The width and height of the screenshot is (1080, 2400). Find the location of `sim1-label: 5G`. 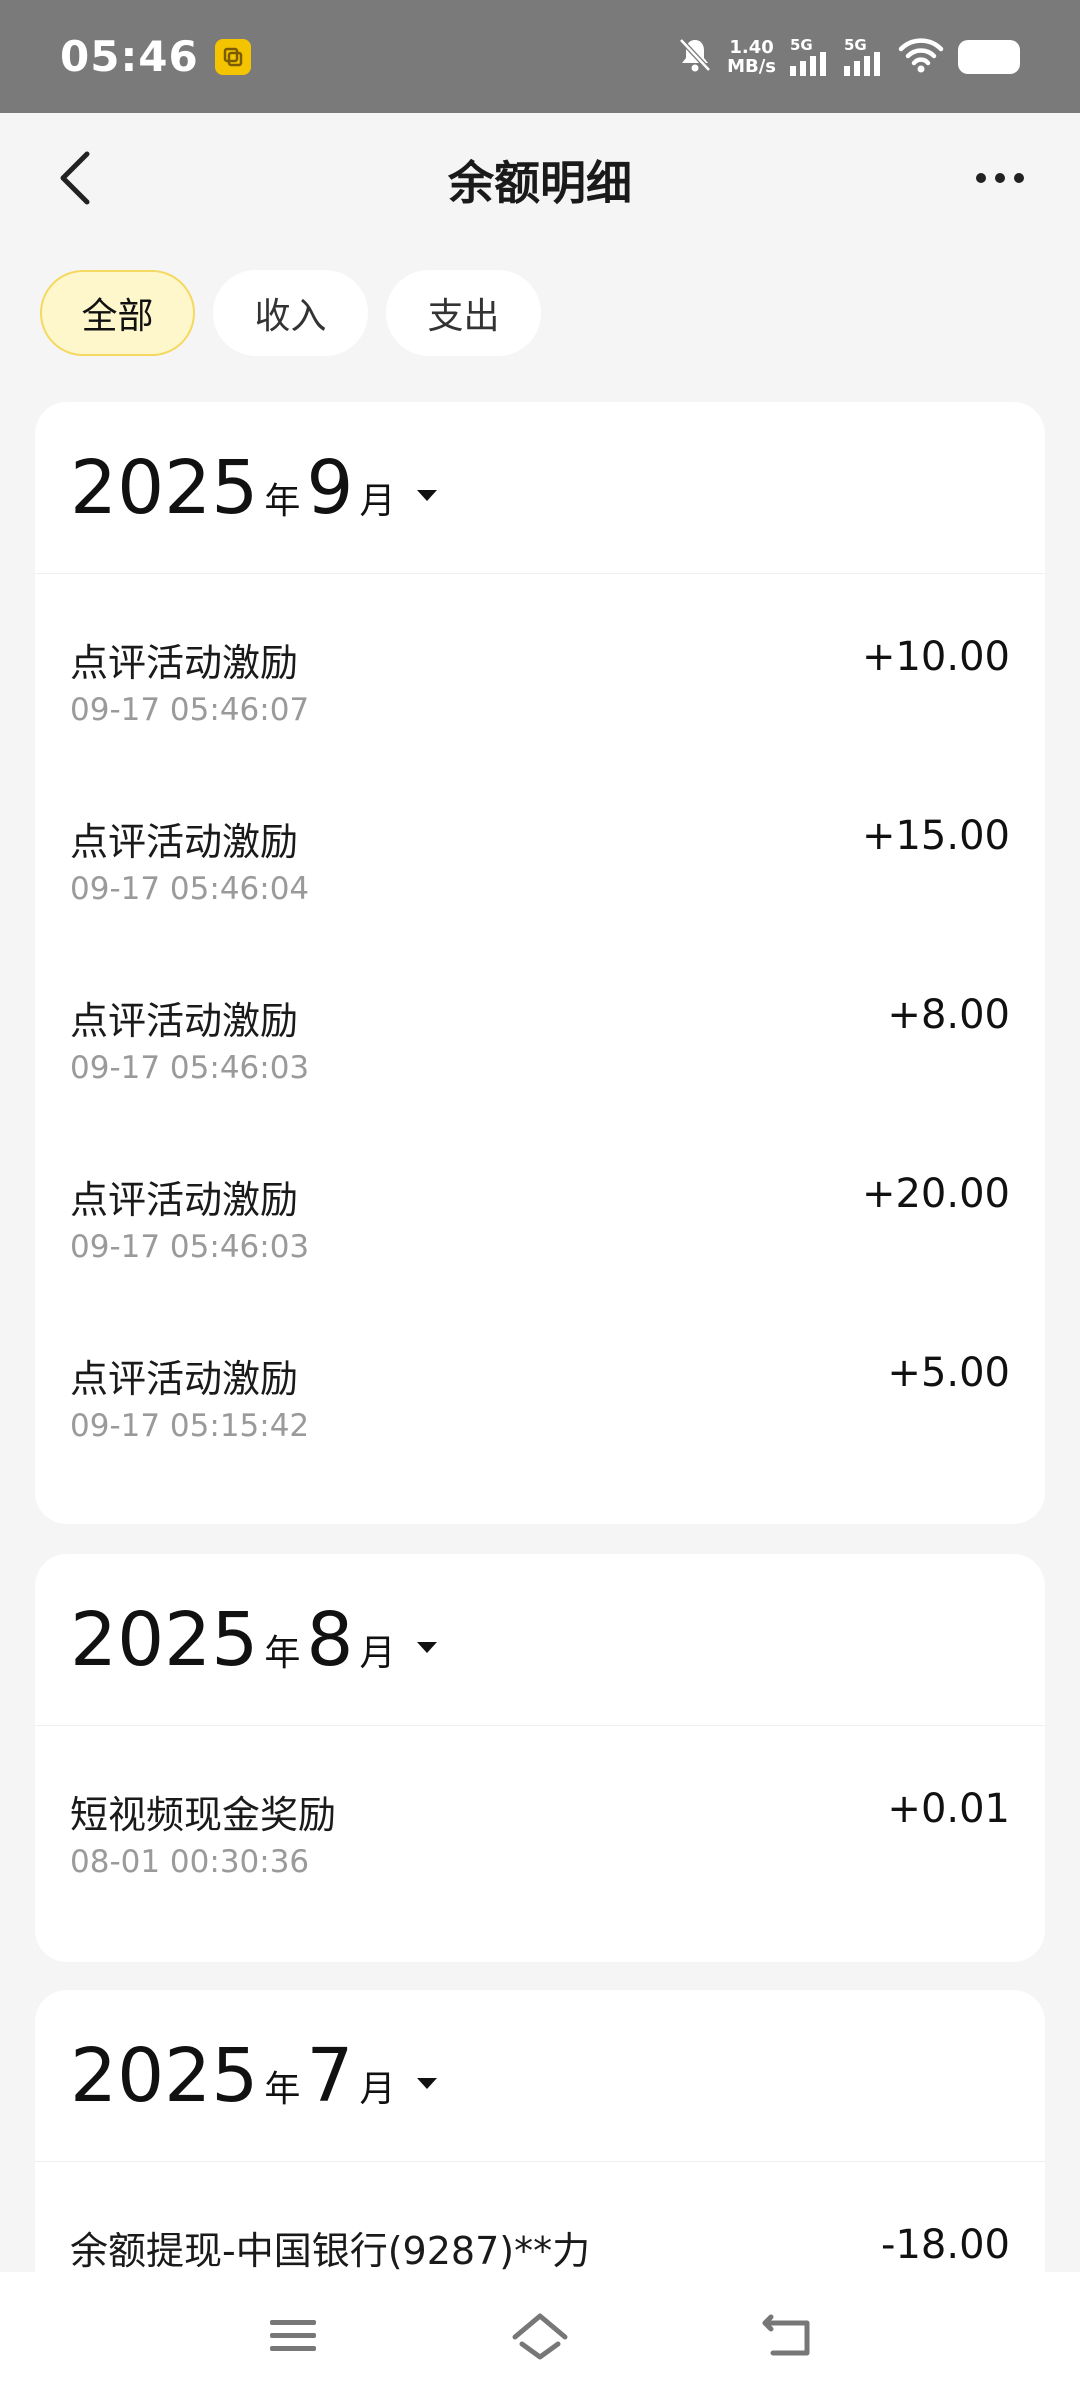

sim1-label: 5G is located at coordinates (801, 44).